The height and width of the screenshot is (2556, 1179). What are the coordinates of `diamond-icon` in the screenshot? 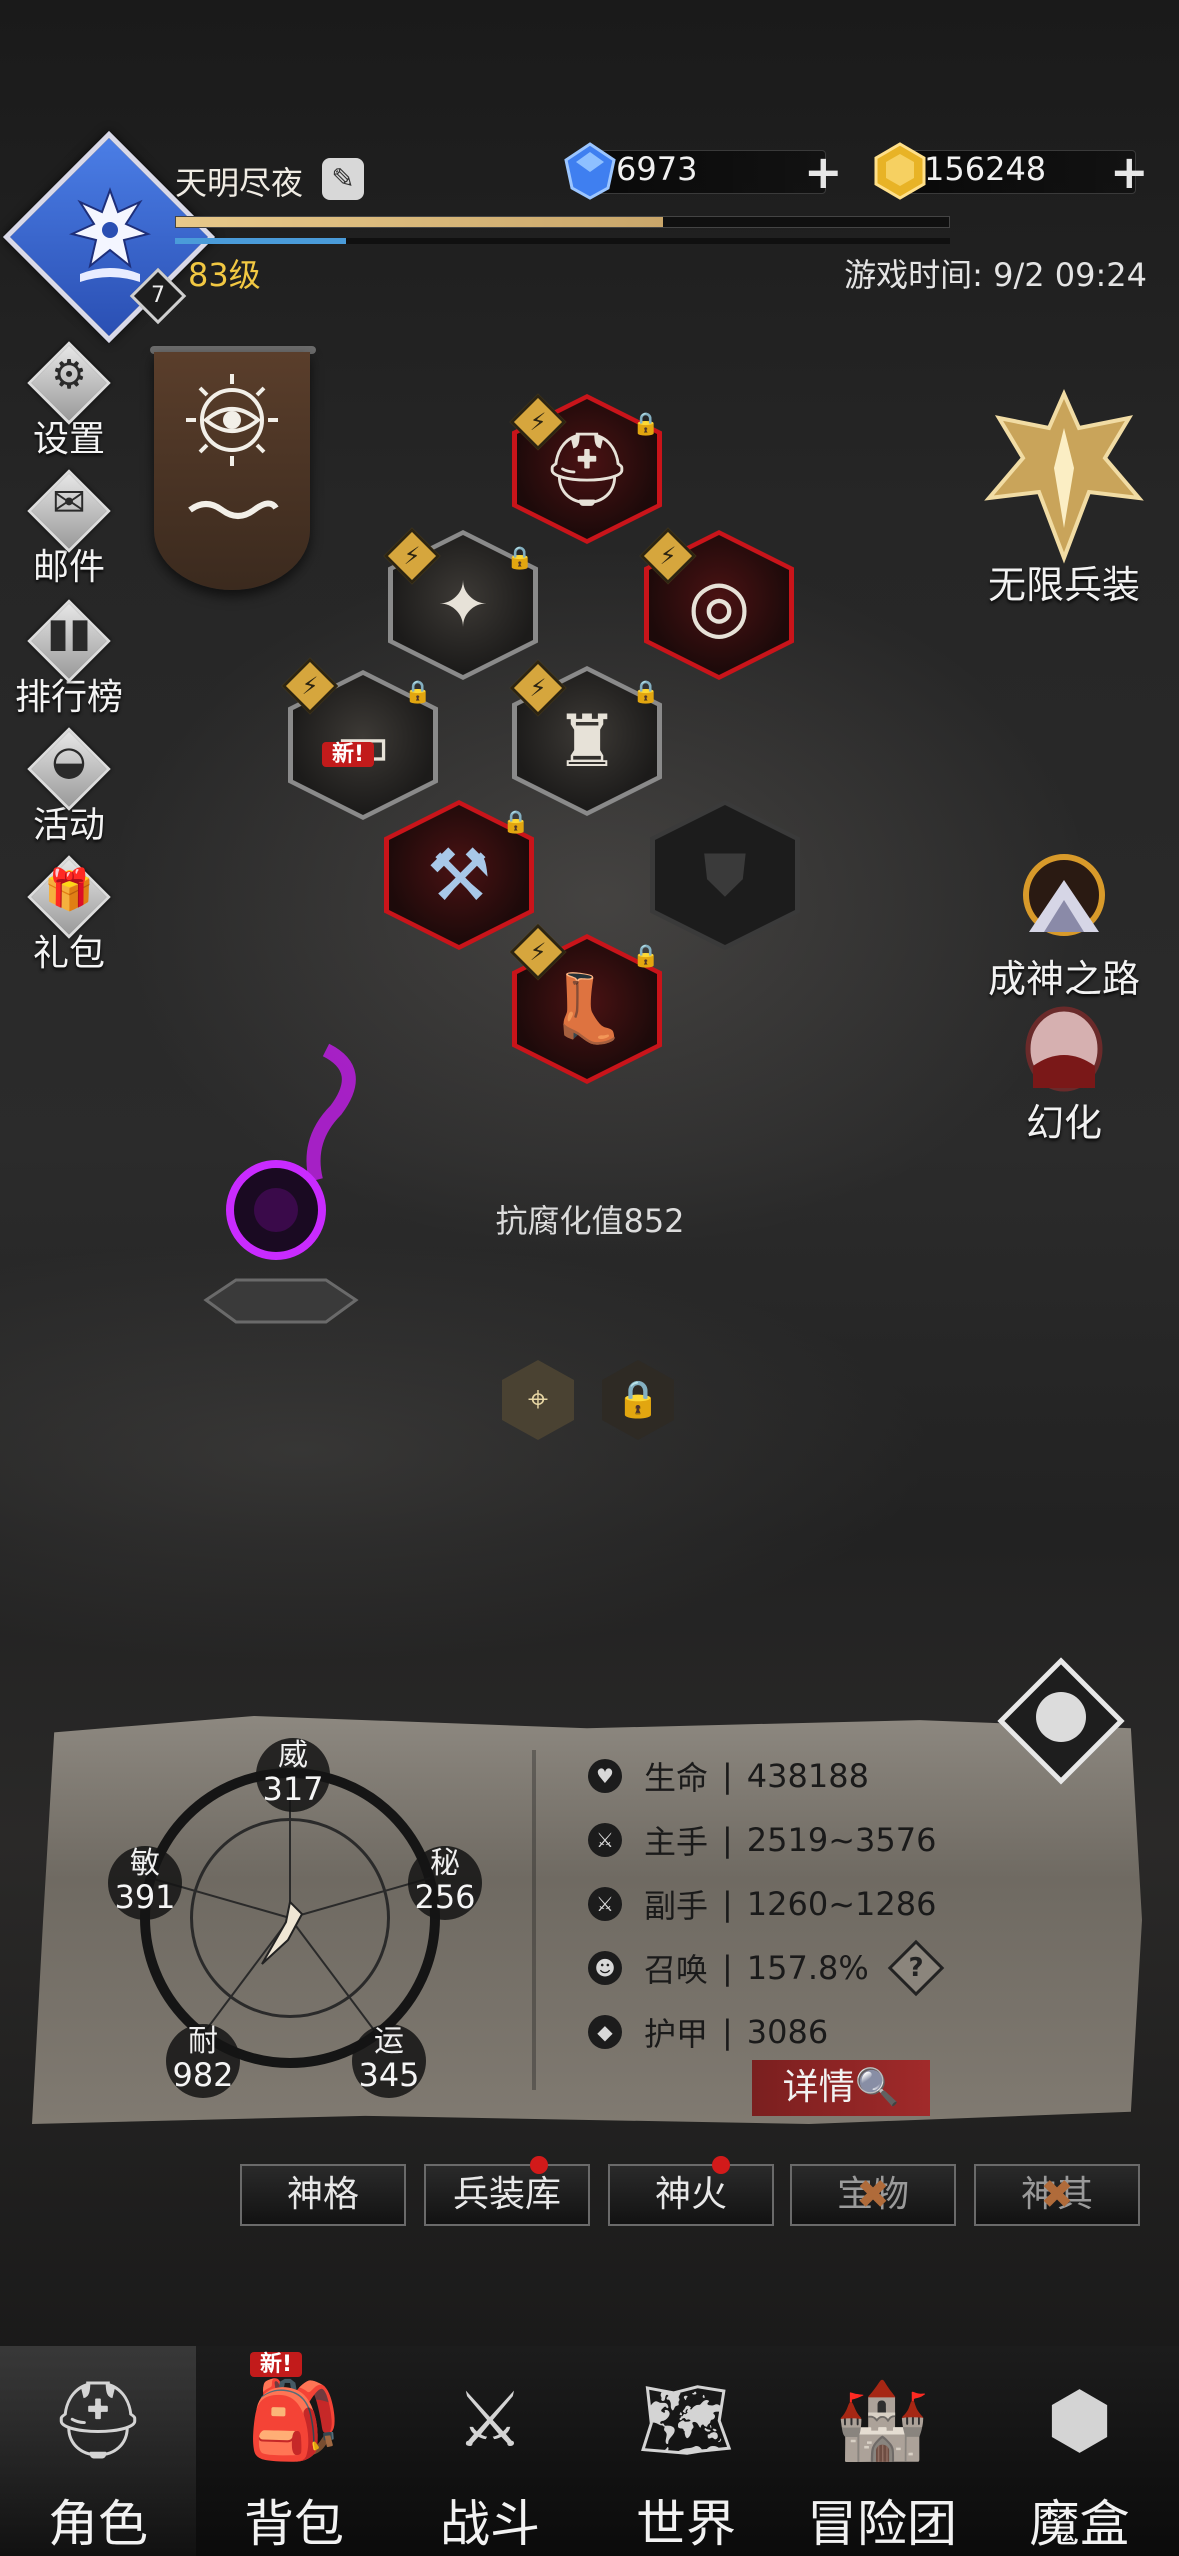 It's located at (590, 171).